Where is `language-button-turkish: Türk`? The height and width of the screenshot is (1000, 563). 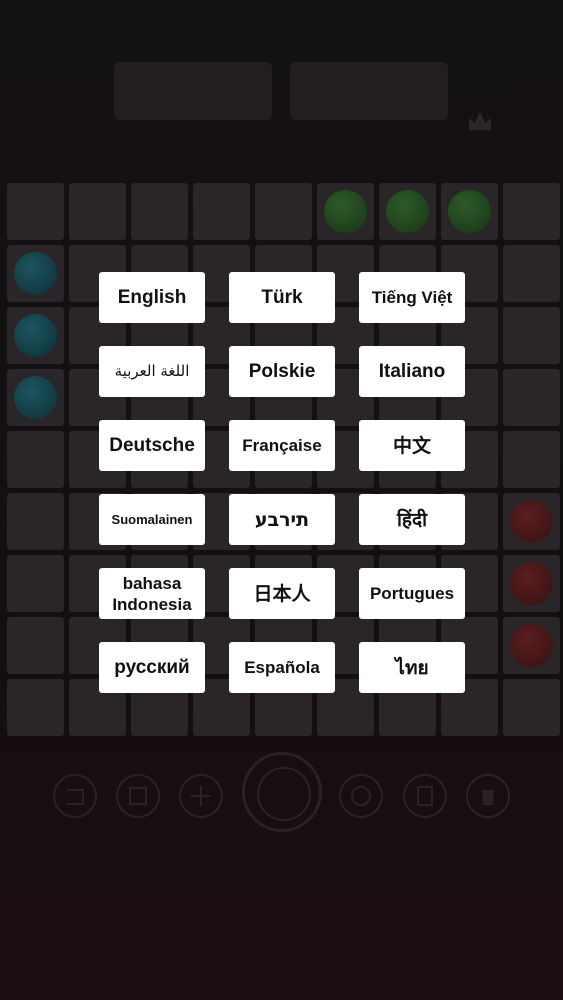
language-button-turkish: Türk is located at coordinates (282, 297).